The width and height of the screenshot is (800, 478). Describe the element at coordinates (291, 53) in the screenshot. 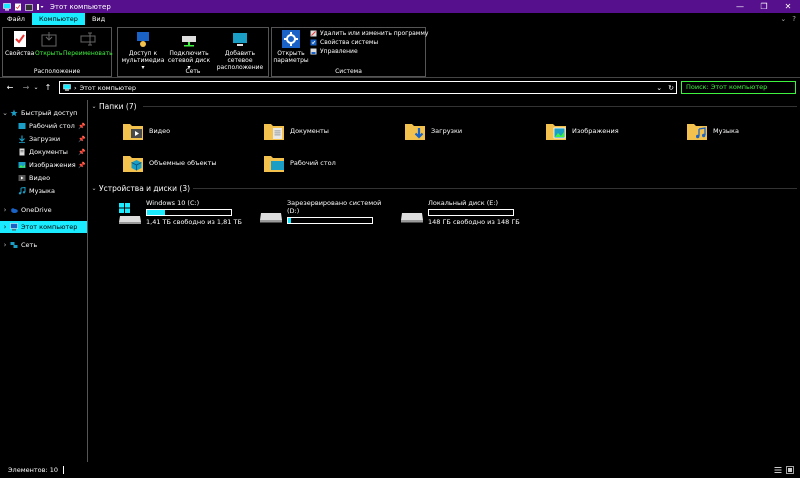

I see `open-settings-label-1: Открыть` at that location.